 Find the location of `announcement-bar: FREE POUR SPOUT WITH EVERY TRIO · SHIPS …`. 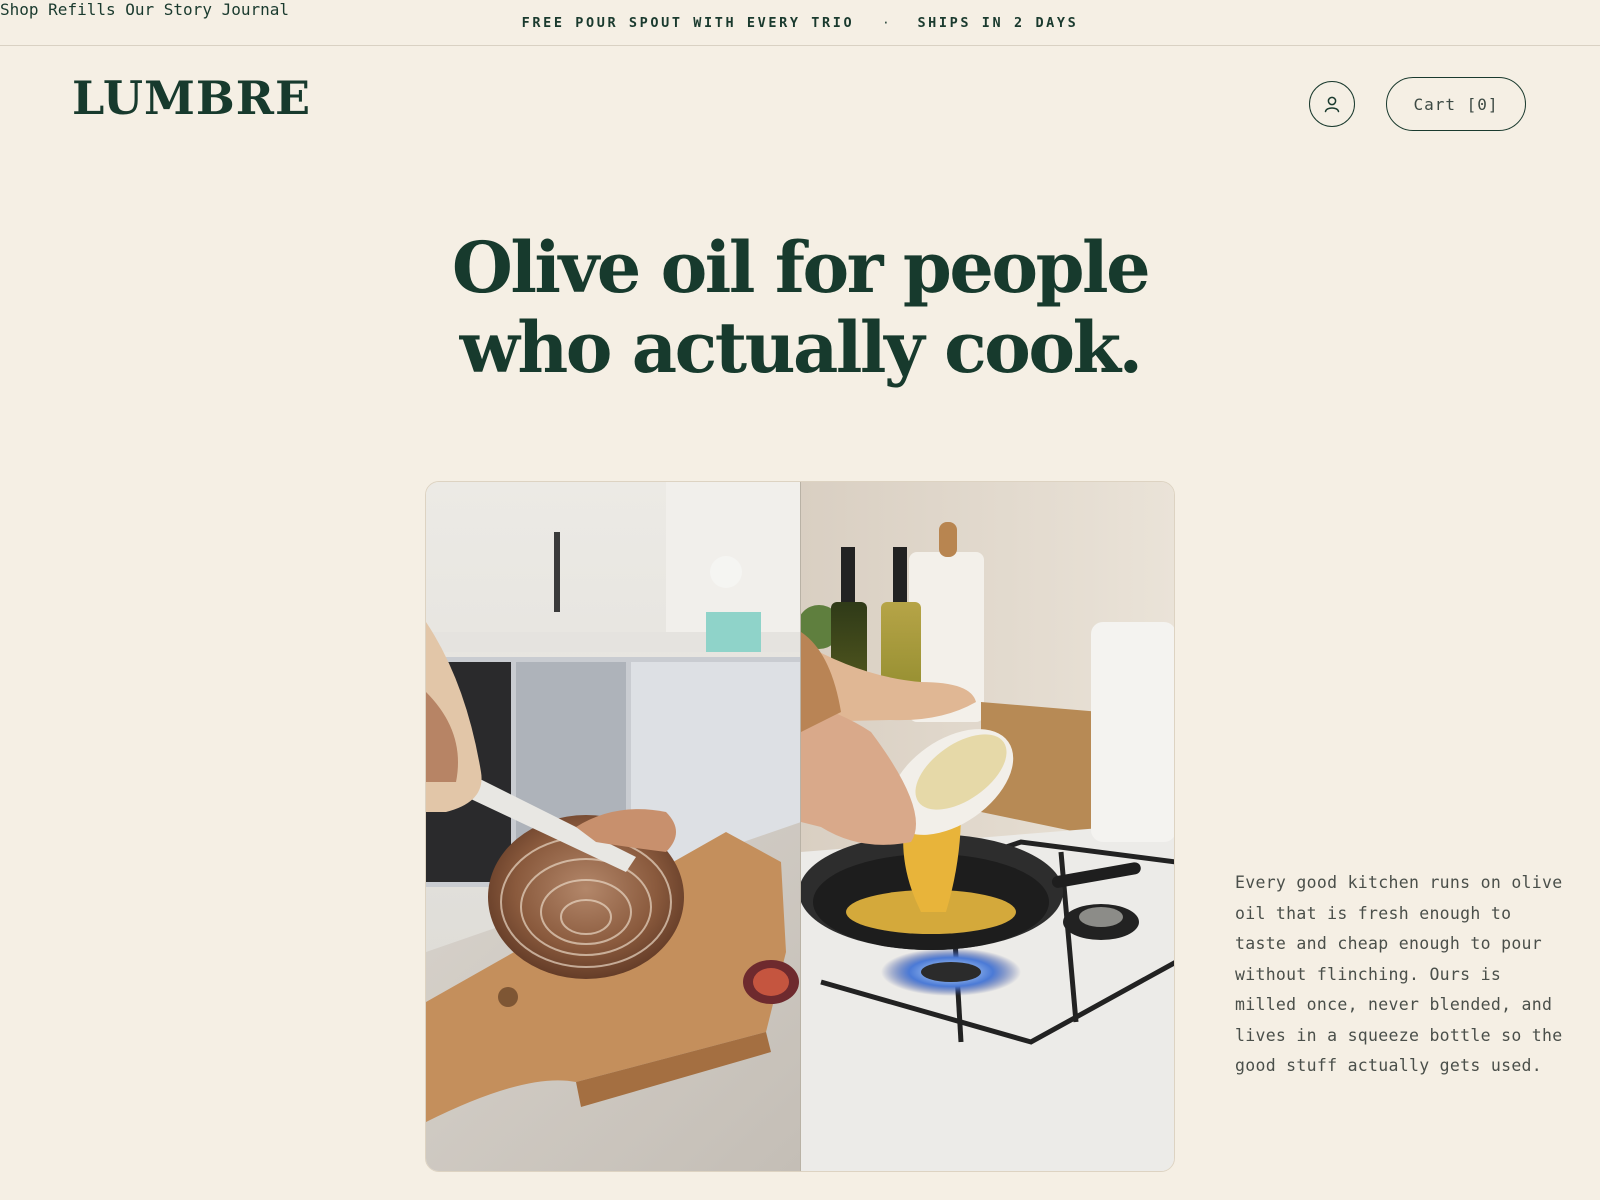

announcement-bar: FREE POUR SPOUT WITH EVERY TRIO · SHIPS … is located at coordinates (800, 23).